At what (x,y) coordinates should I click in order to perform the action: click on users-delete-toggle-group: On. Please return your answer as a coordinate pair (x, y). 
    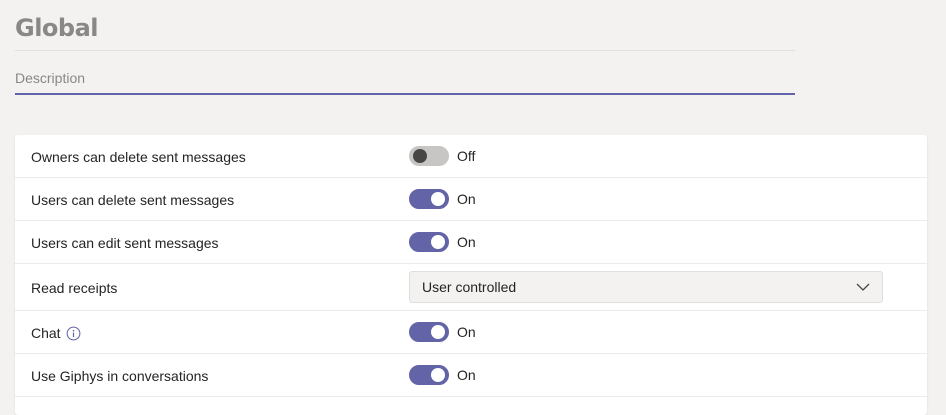
    Looking at the image, I should click on (442, 199).